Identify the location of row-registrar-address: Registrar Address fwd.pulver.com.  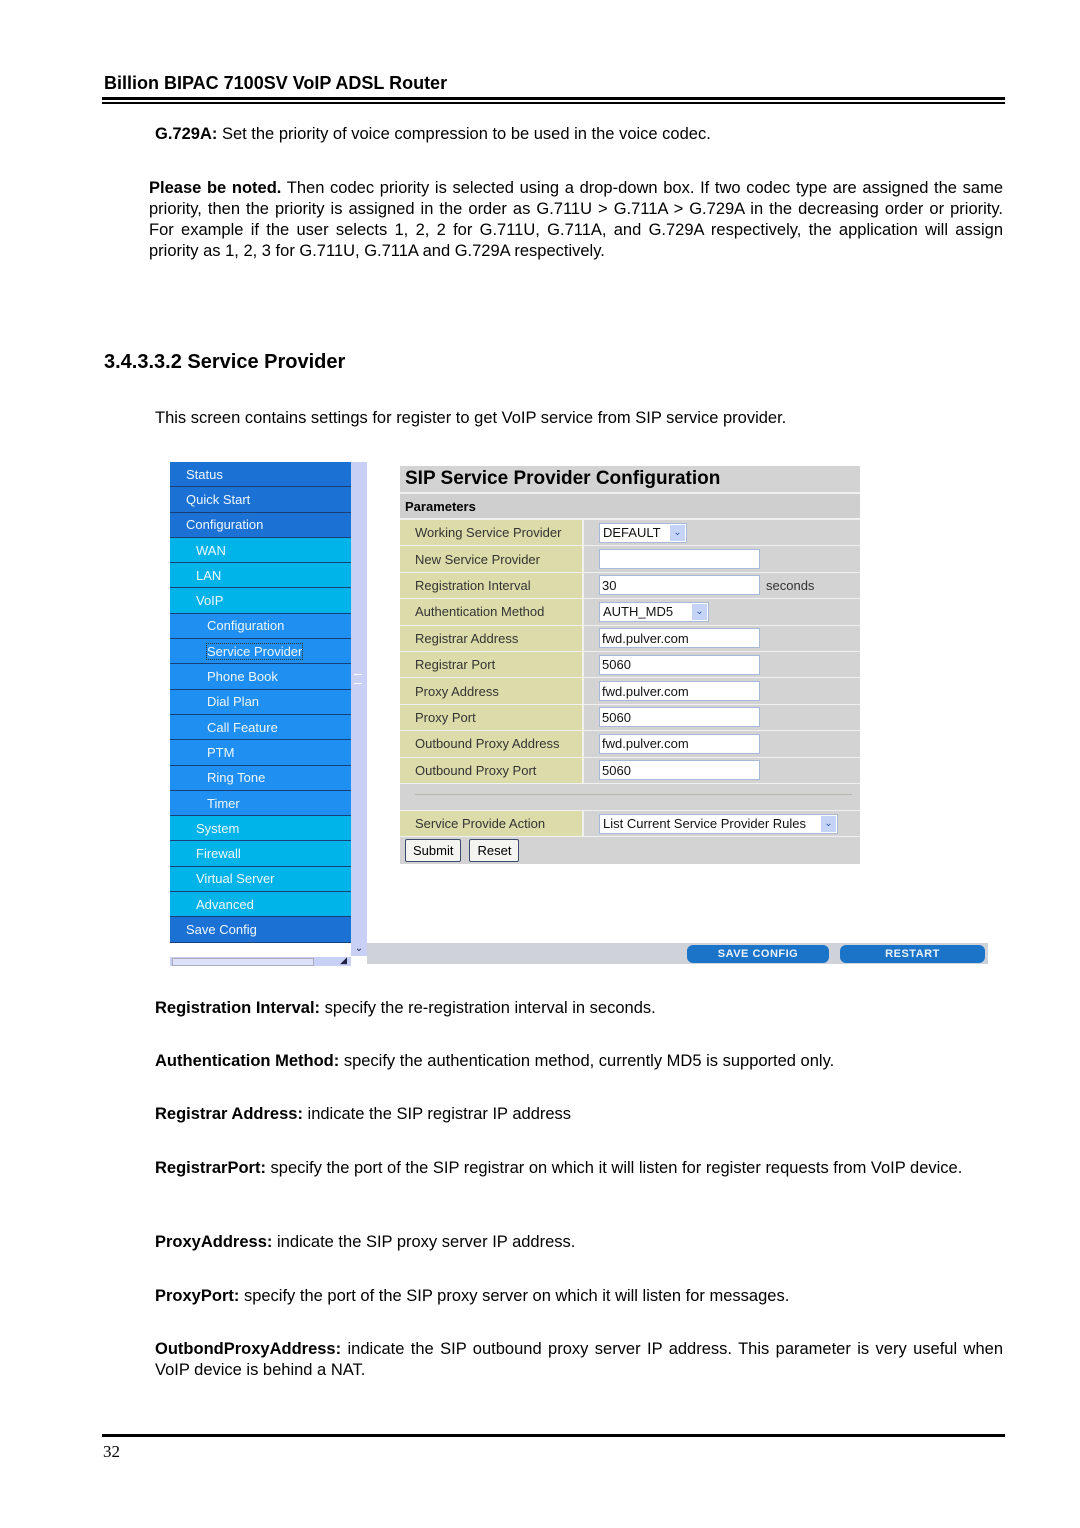
(630, 638).